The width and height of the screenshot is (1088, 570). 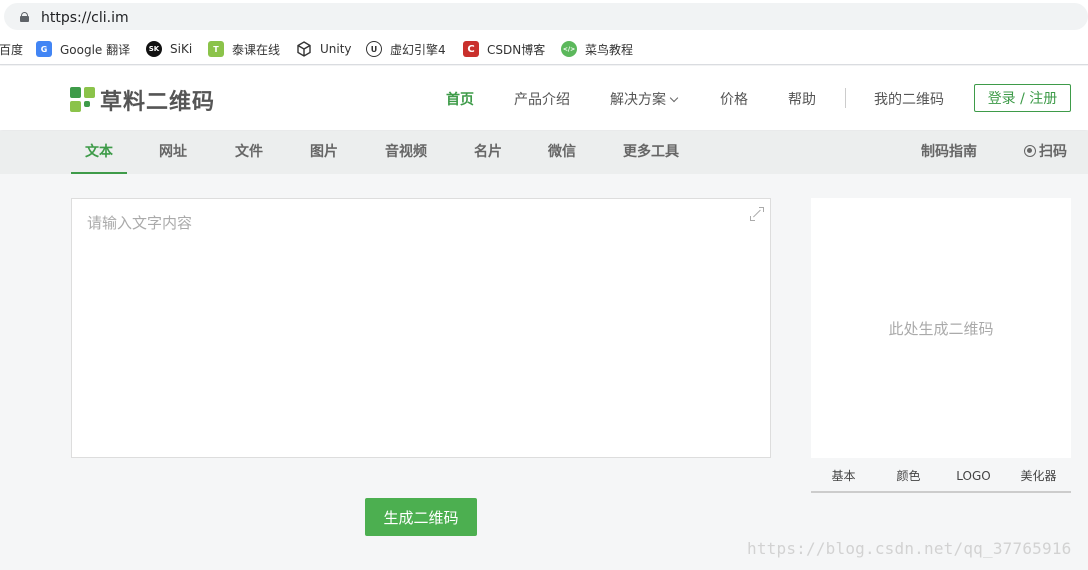 What do you see at coordinates (173, 152) in the screenshot?
I see `tab-url: 网址` at bounding box center [173, 152].